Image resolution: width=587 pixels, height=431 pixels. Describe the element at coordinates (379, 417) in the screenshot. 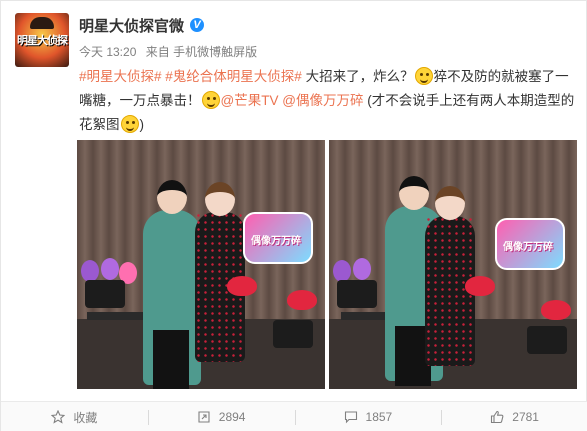

I see `comment-count: 1857` at that location.